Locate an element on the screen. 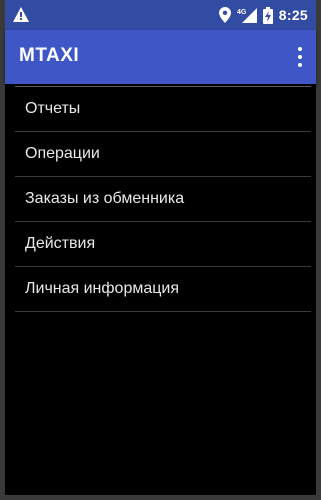 The height and width of the screenshot is (500, 321). app-title: MTAXI is located at coordinates (49, 55).